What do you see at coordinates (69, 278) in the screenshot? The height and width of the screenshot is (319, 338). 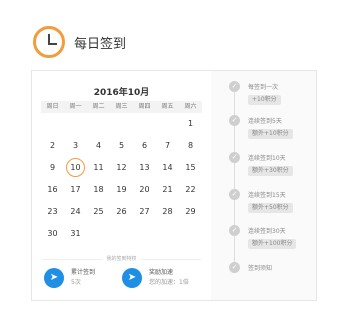 I see `cumulative-checkin-feature: ➤ 累计签到 5次` at bounding box center [69, 278].